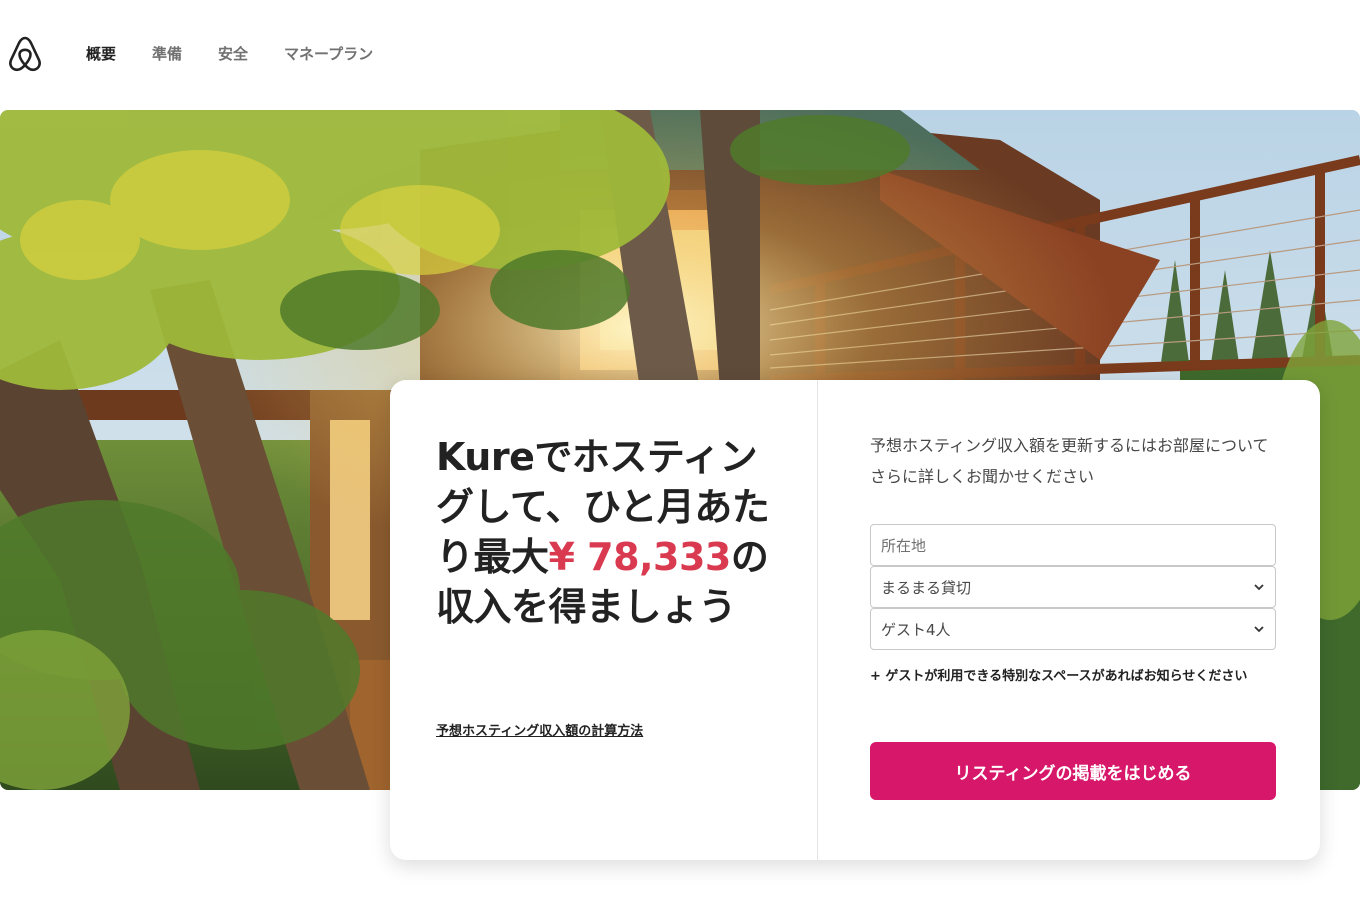 The height and width of the screenshot is (924, 1360). I want to click on guests-value: ゲスト4人, so click(916, 629).